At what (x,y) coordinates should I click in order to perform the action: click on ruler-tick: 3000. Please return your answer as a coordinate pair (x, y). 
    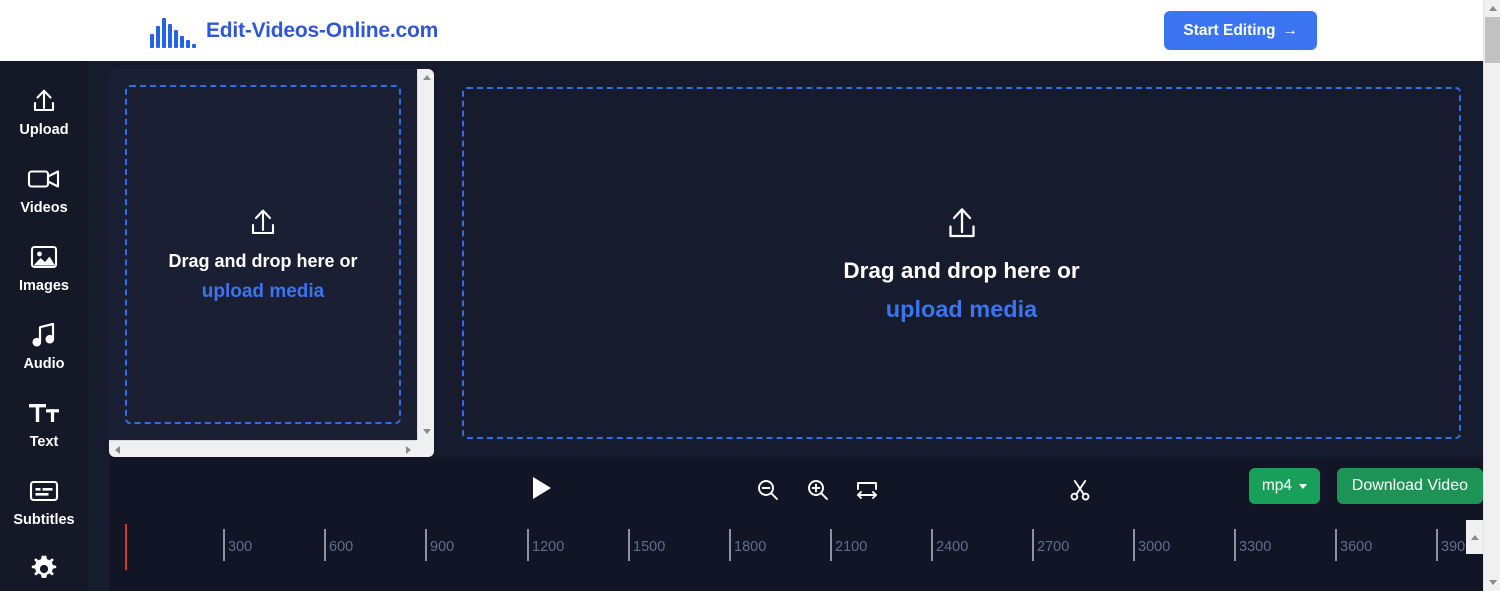
    Looking at the image, I should click on (1151, 545).